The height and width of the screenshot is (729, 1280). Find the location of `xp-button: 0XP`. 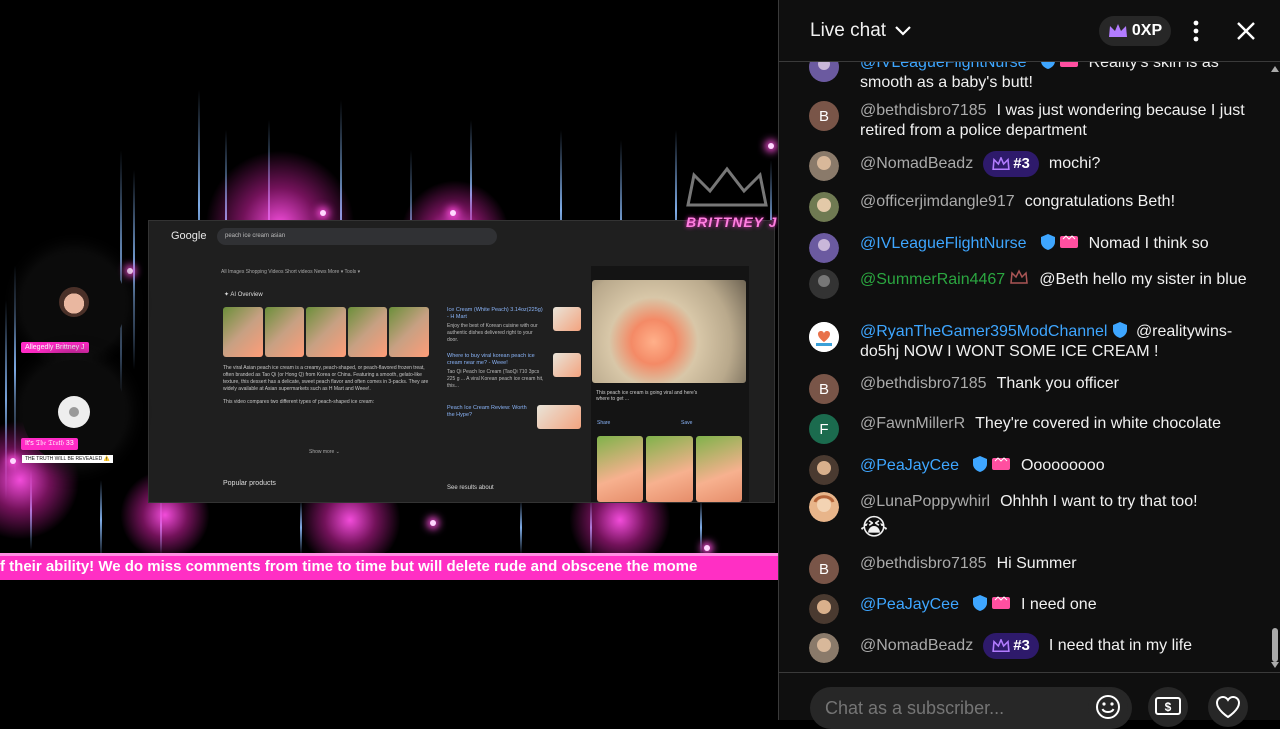

xp-button: 0XP is located at coordinates (1135, 31).